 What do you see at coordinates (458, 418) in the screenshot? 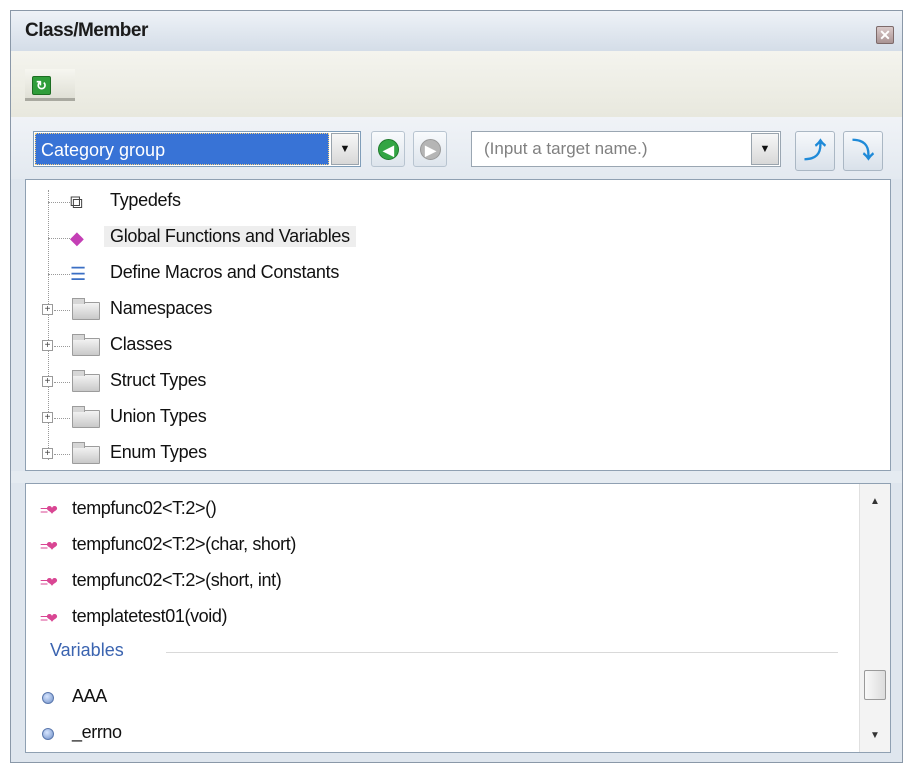
I see `tree-item-union-types: + Union Types` at bounding box center [458, 418].